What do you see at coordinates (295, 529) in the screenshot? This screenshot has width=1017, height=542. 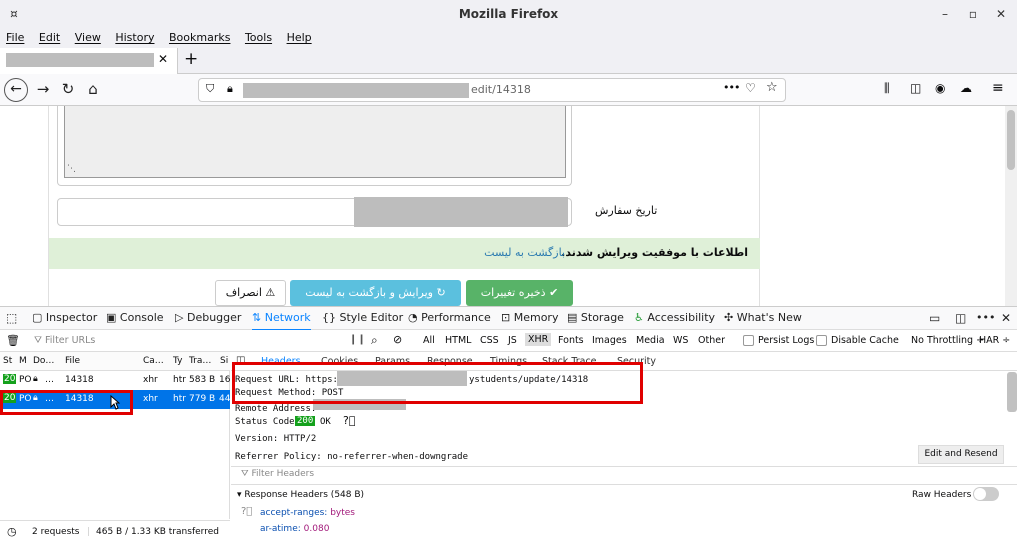 I see `header-row: ar-atime: 0.080` at bounding box center [295, 529].